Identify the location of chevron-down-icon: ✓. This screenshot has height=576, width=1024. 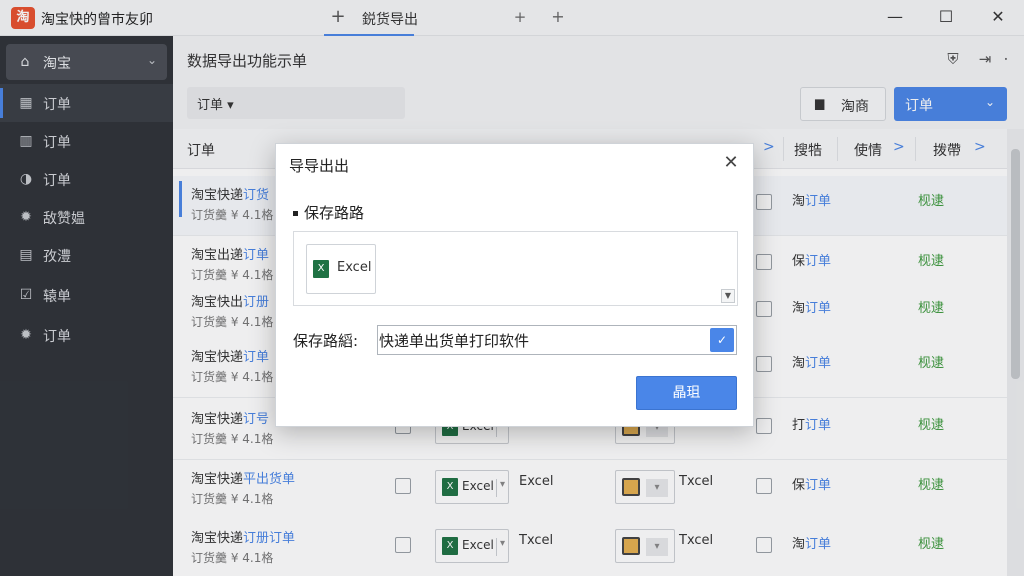
(722, 340).